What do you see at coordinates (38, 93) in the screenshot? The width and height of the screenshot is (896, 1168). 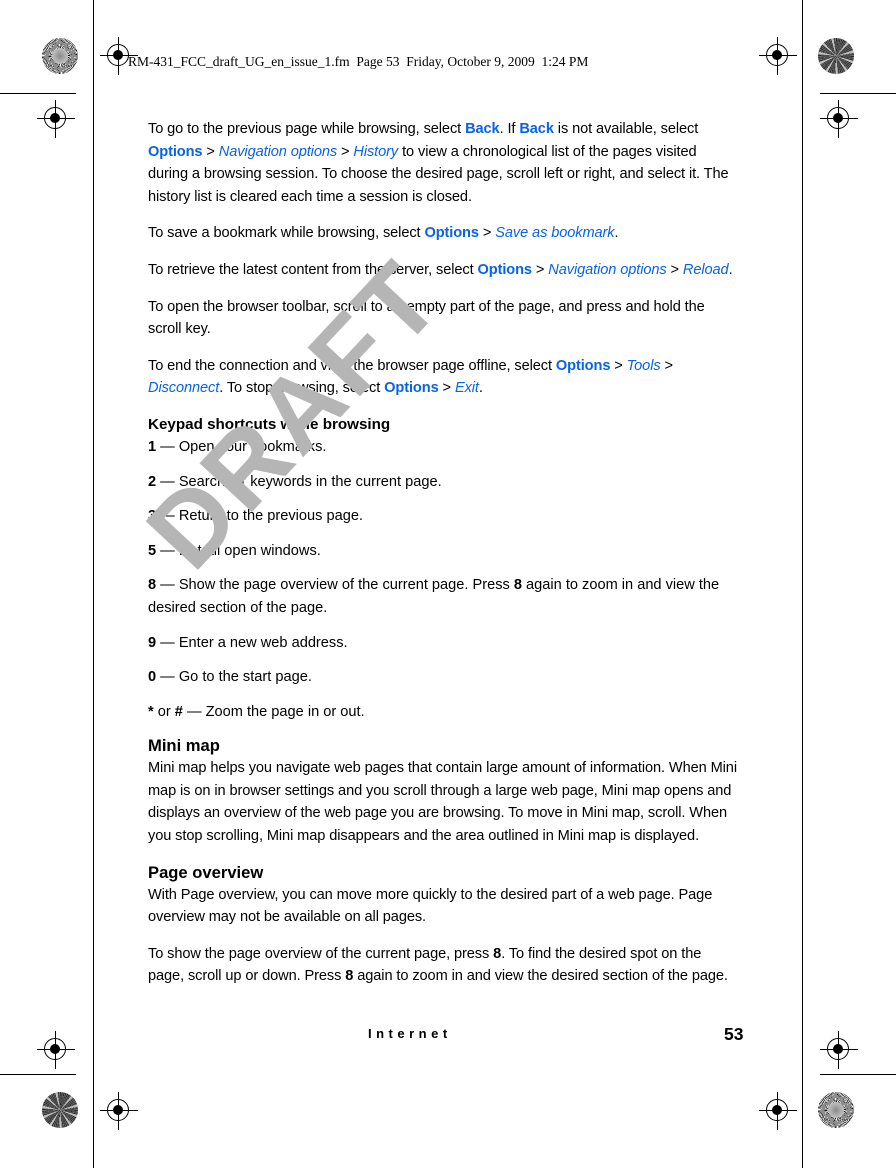 I see `trim-line-top-left` at bounding box center [38, 93].